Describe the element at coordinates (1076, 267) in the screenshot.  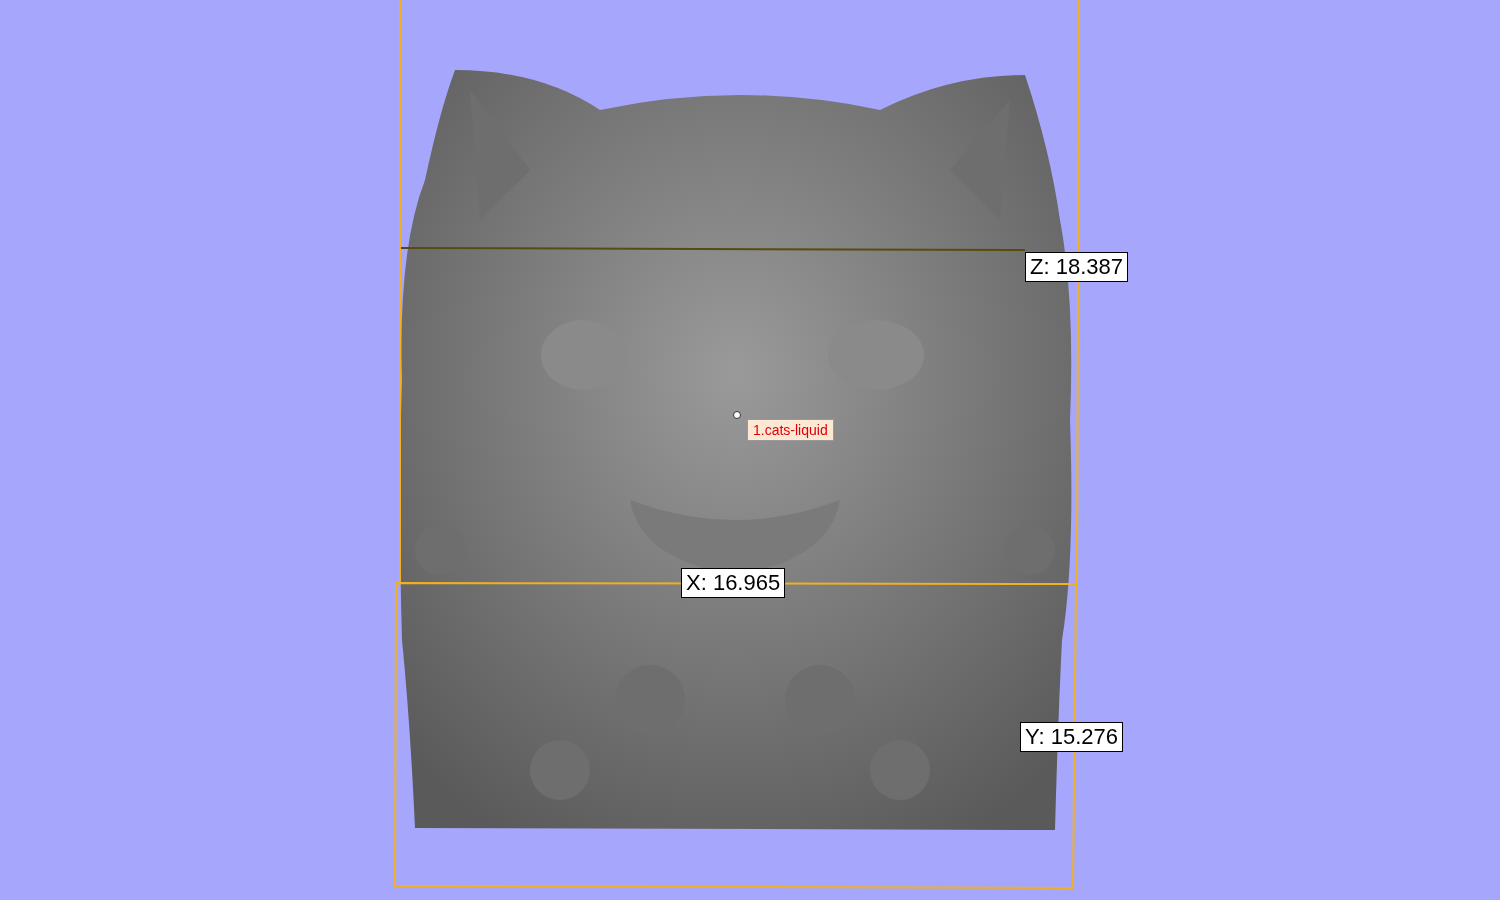
I see `dimension-label: Z: 18.387` at that location.